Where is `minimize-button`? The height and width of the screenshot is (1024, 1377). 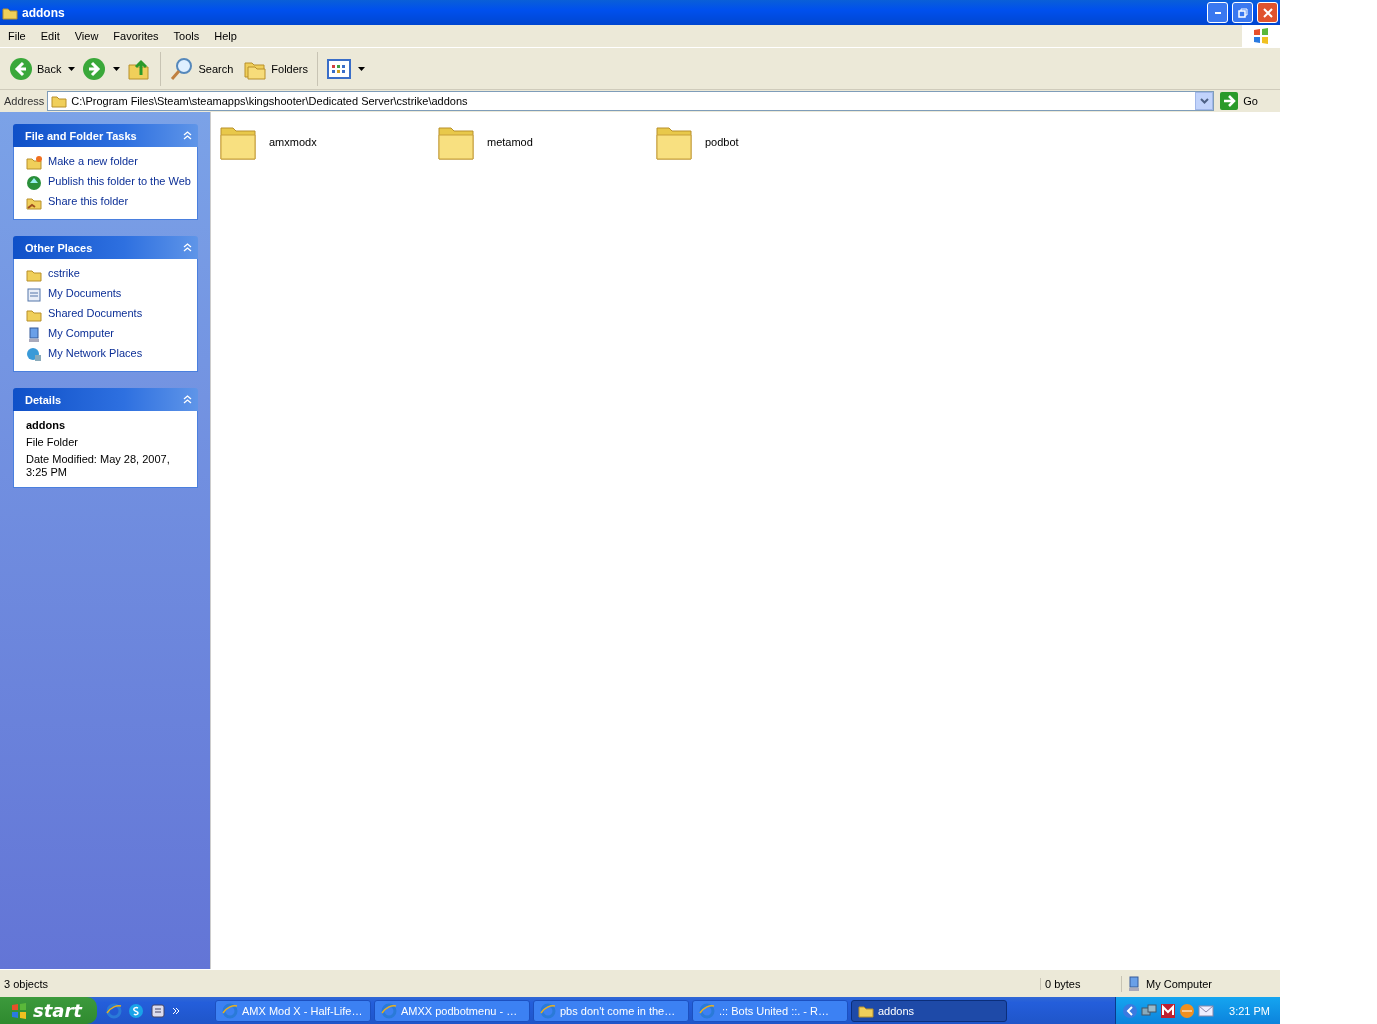 minimize-button is located at coordinates (1217, 12).